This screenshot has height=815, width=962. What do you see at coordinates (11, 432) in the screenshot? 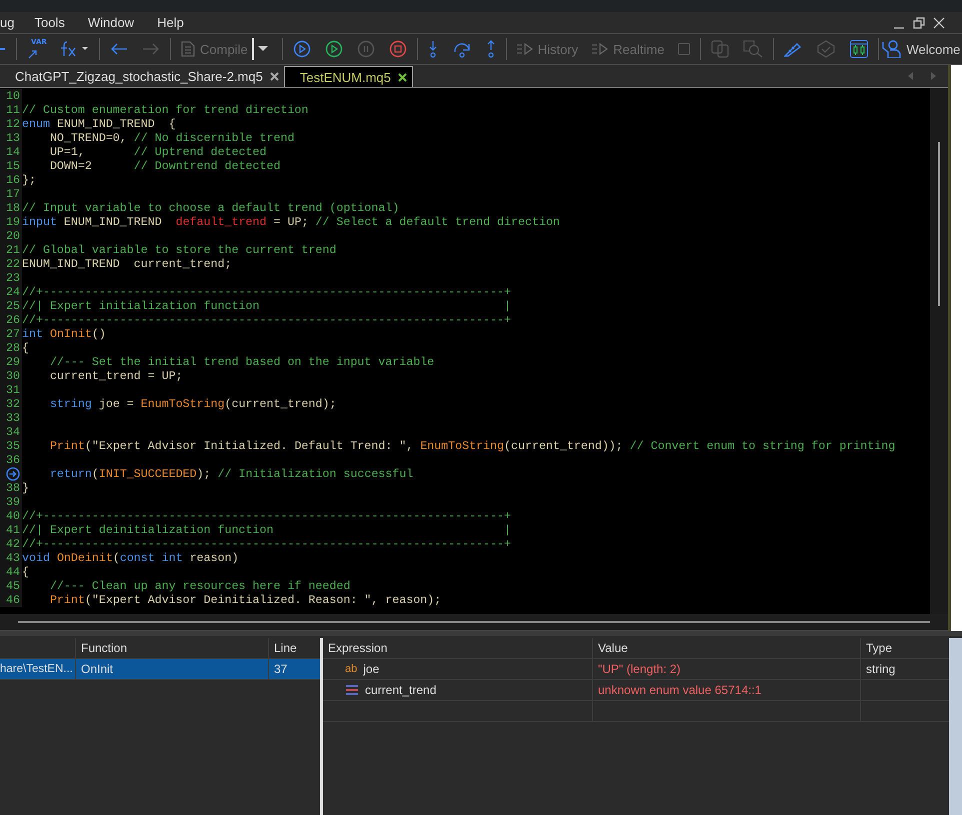
I see `line-number: 34` at bounding box center [11, 432].